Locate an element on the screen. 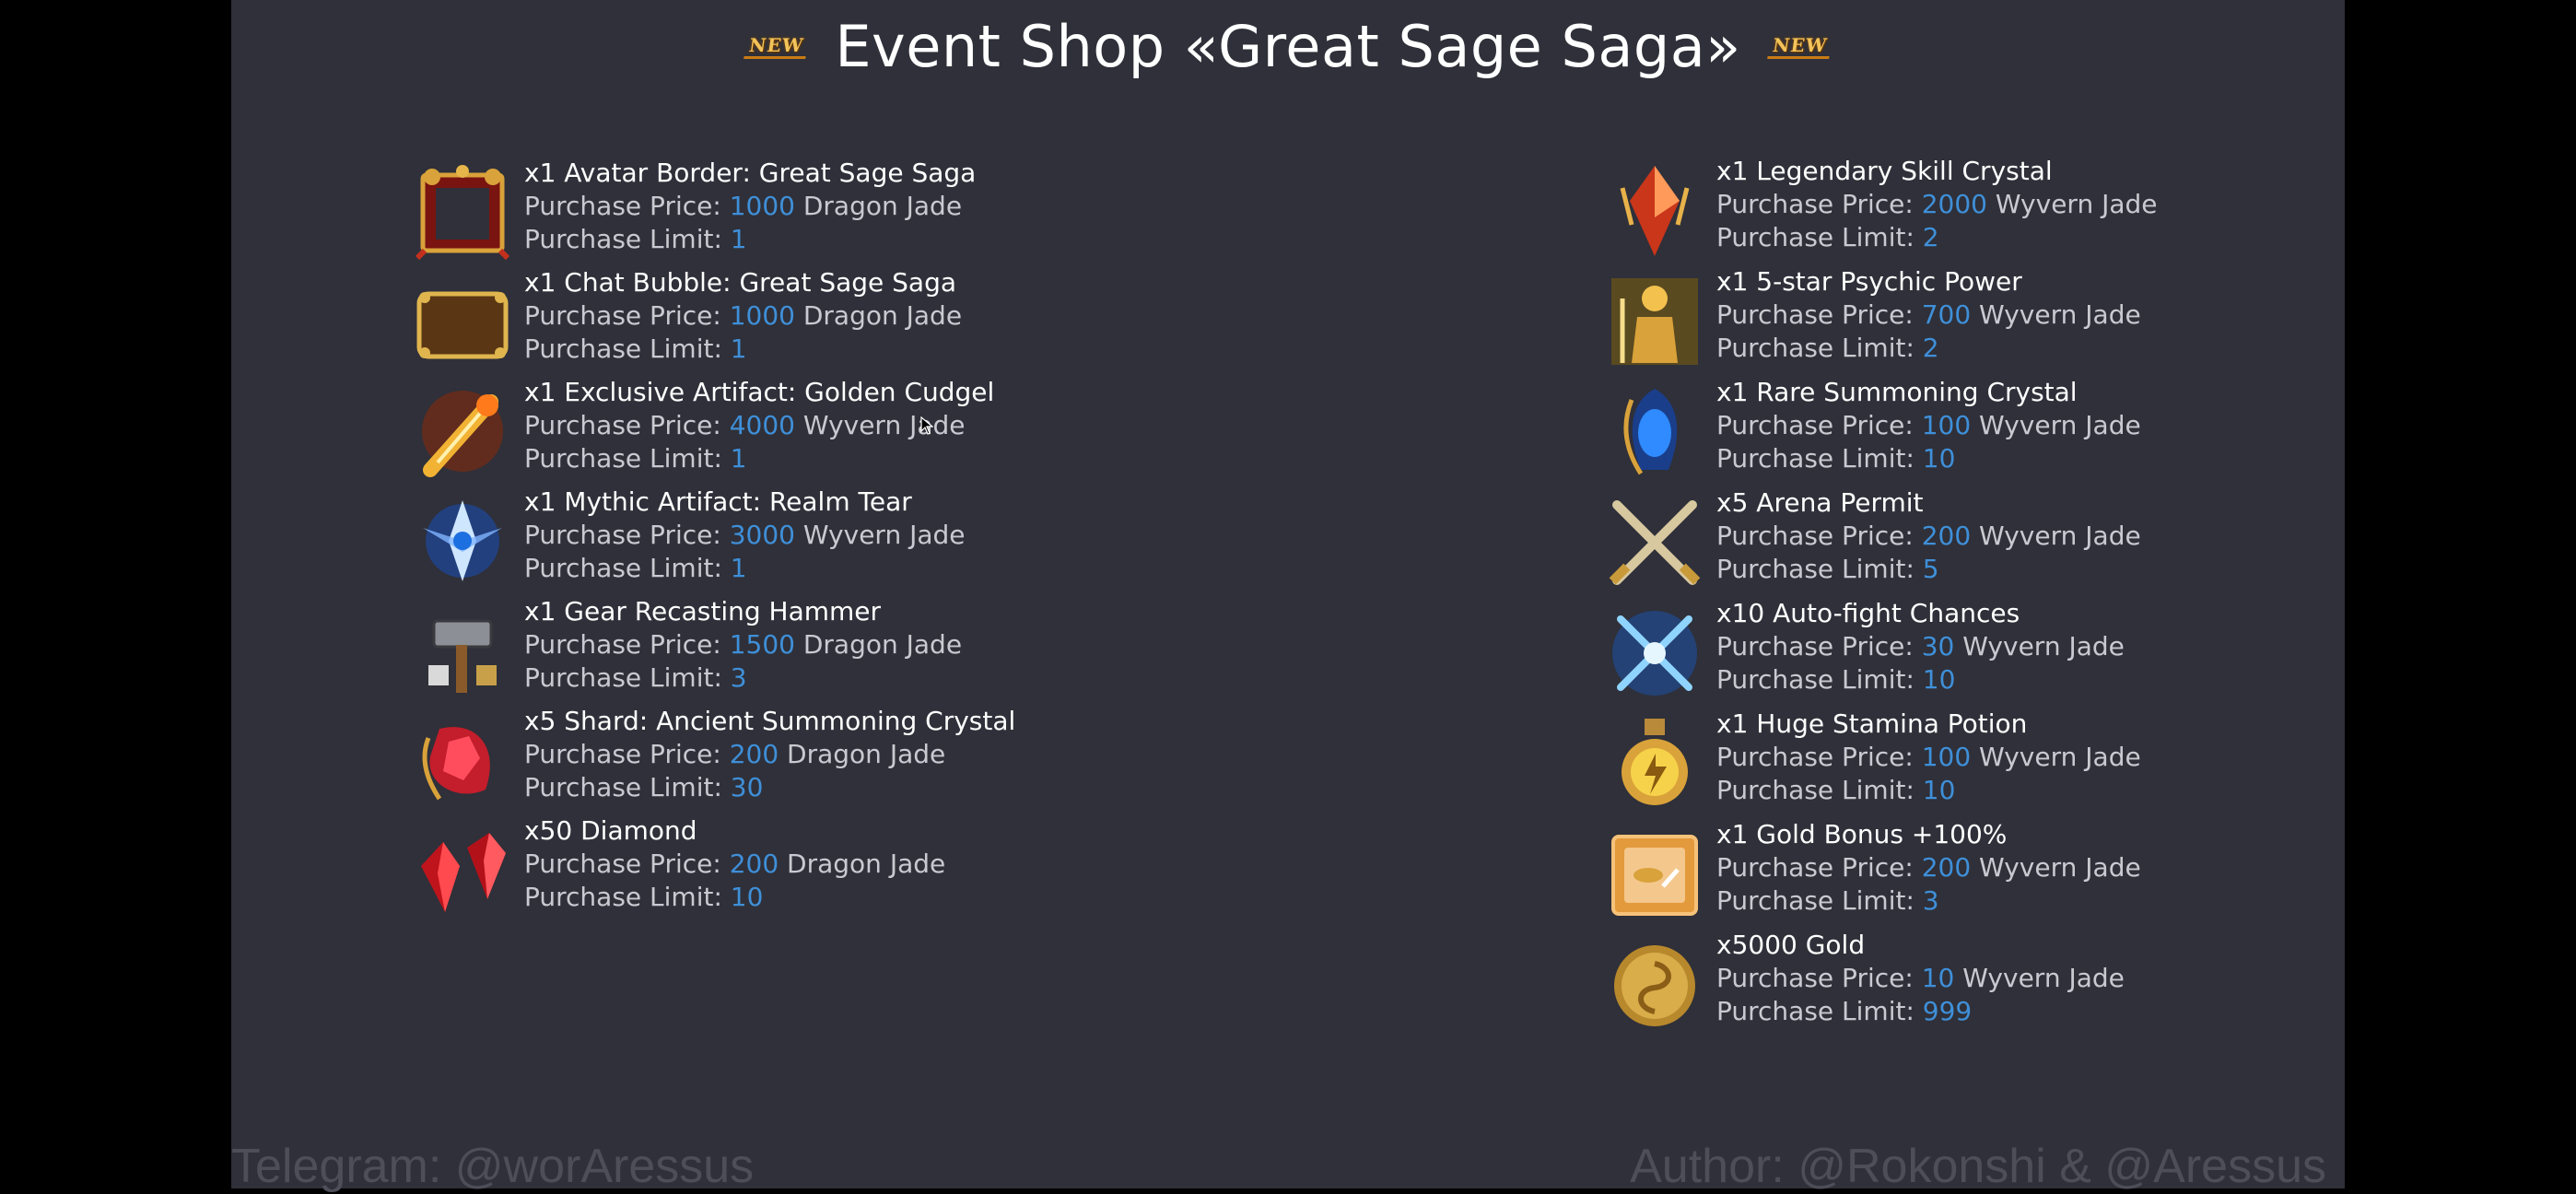 The image size is (2576, 1194). item-name: x1 Gear Recasting Hammer is located at coordinates (703, 611).